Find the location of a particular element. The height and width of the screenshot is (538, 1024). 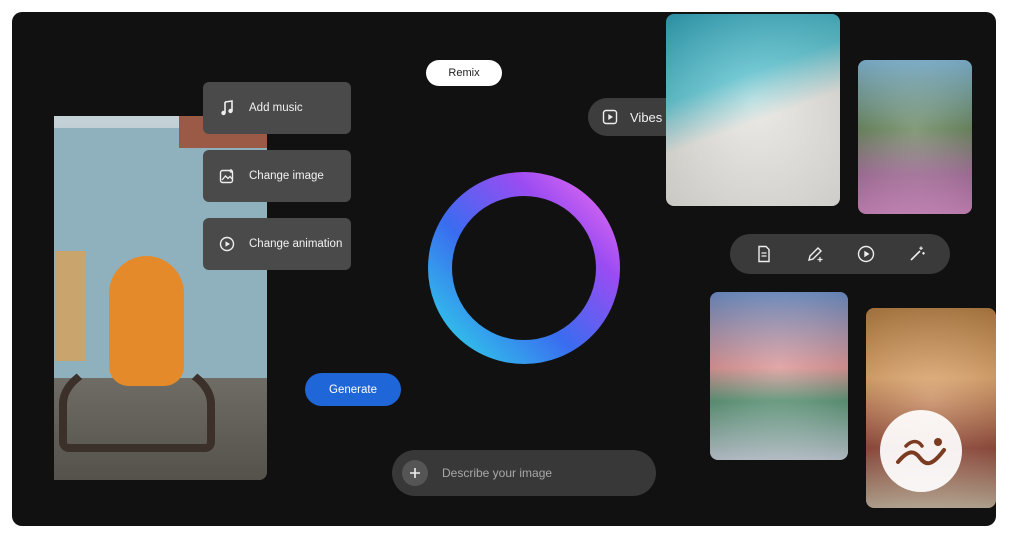

prompt-bar is located at coordinates (524, 473).